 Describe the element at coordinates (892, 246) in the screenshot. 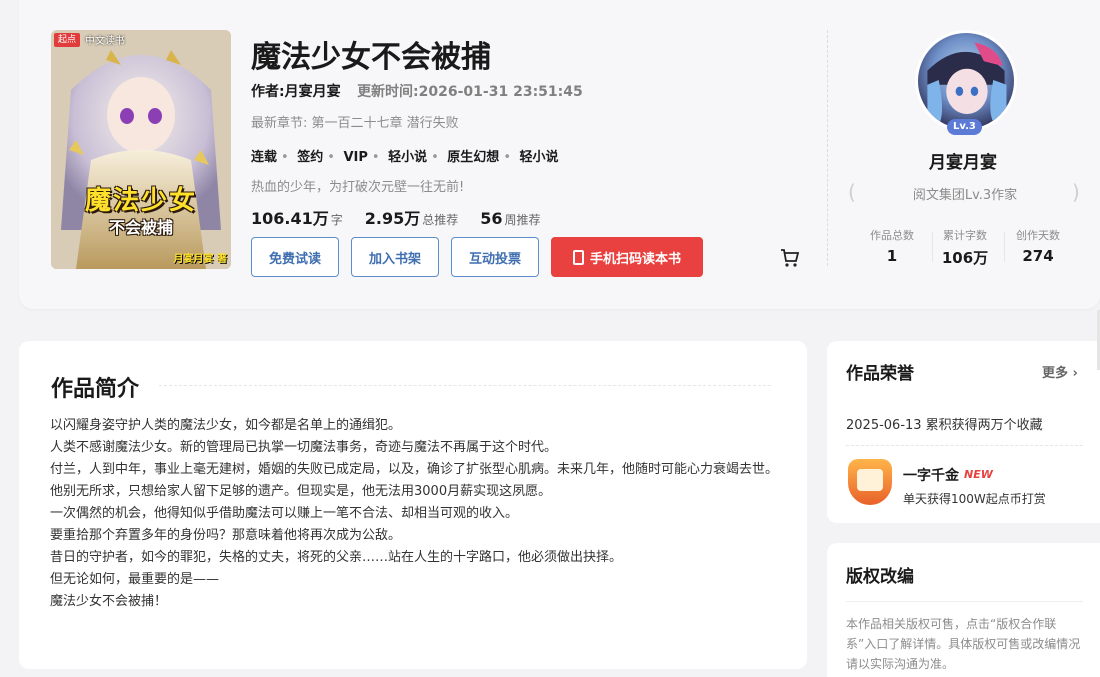

I see `author-stat-works: 作品总数 1` at that location.